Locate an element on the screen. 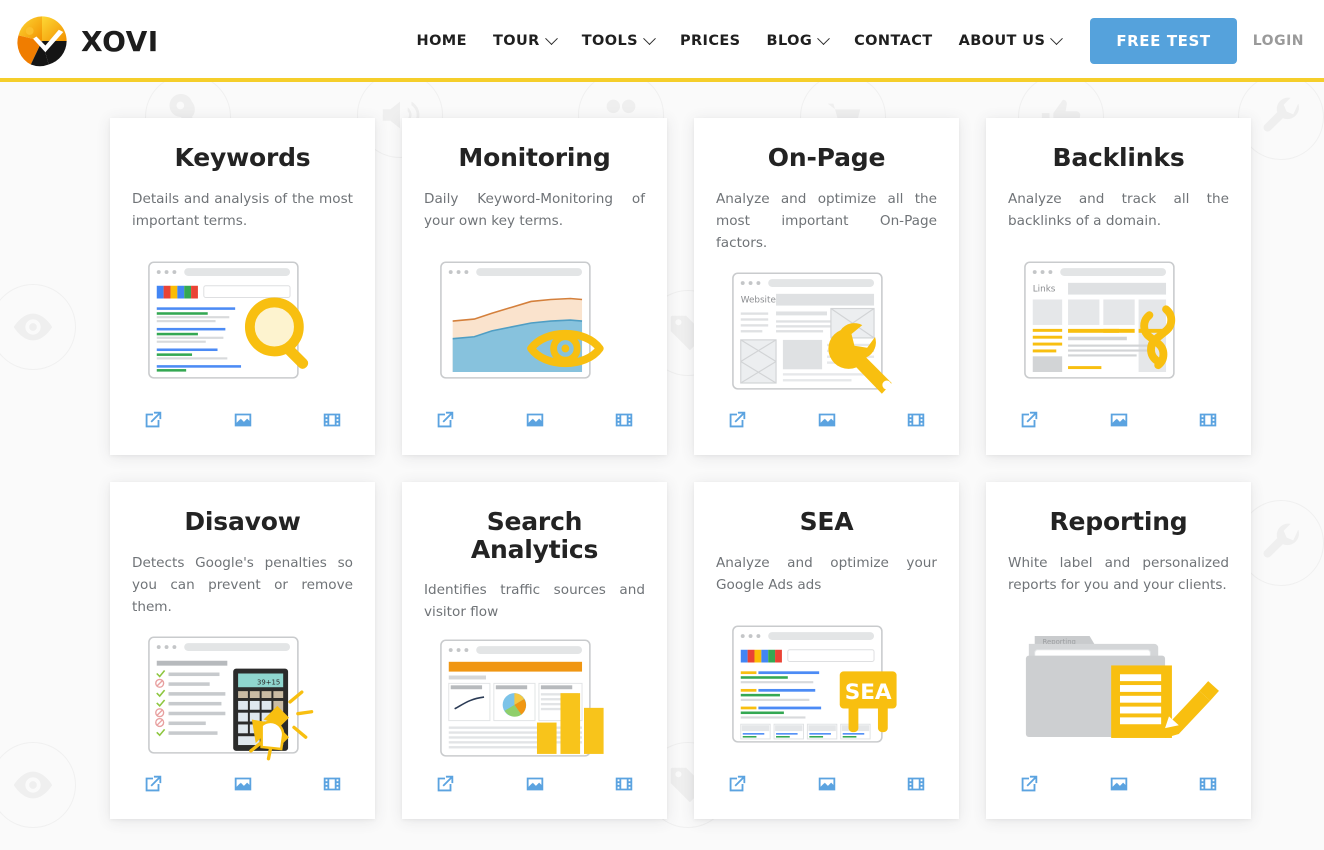 This screenshot has width=1324, height=850. sea-sign-icon: SEA is located at coordinates (814, 684).